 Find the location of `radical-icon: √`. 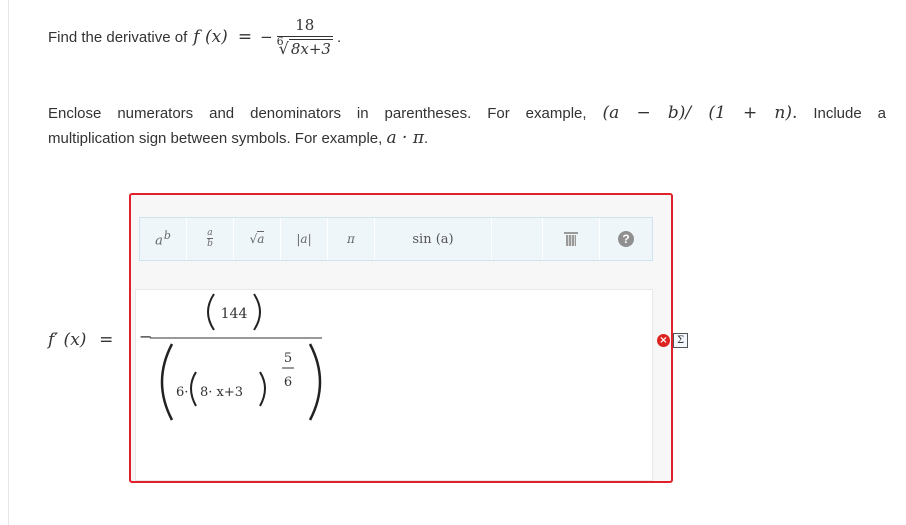

radical-icon: √ is located at coordinates (283, 48).